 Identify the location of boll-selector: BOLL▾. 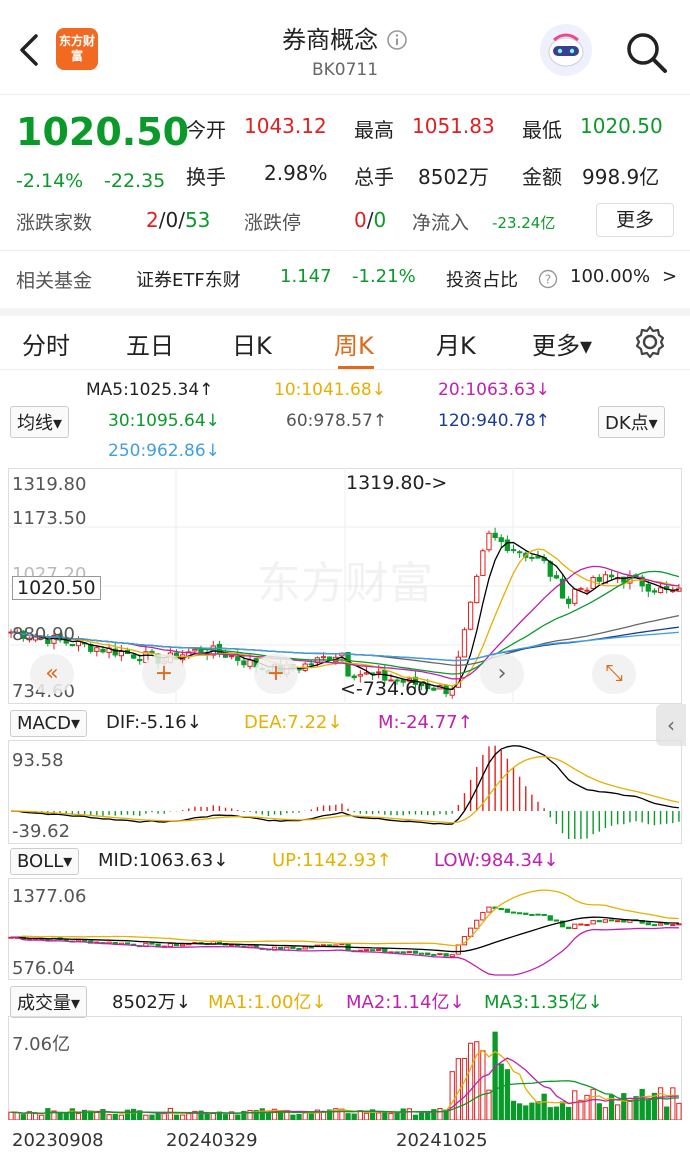
(45, 861).